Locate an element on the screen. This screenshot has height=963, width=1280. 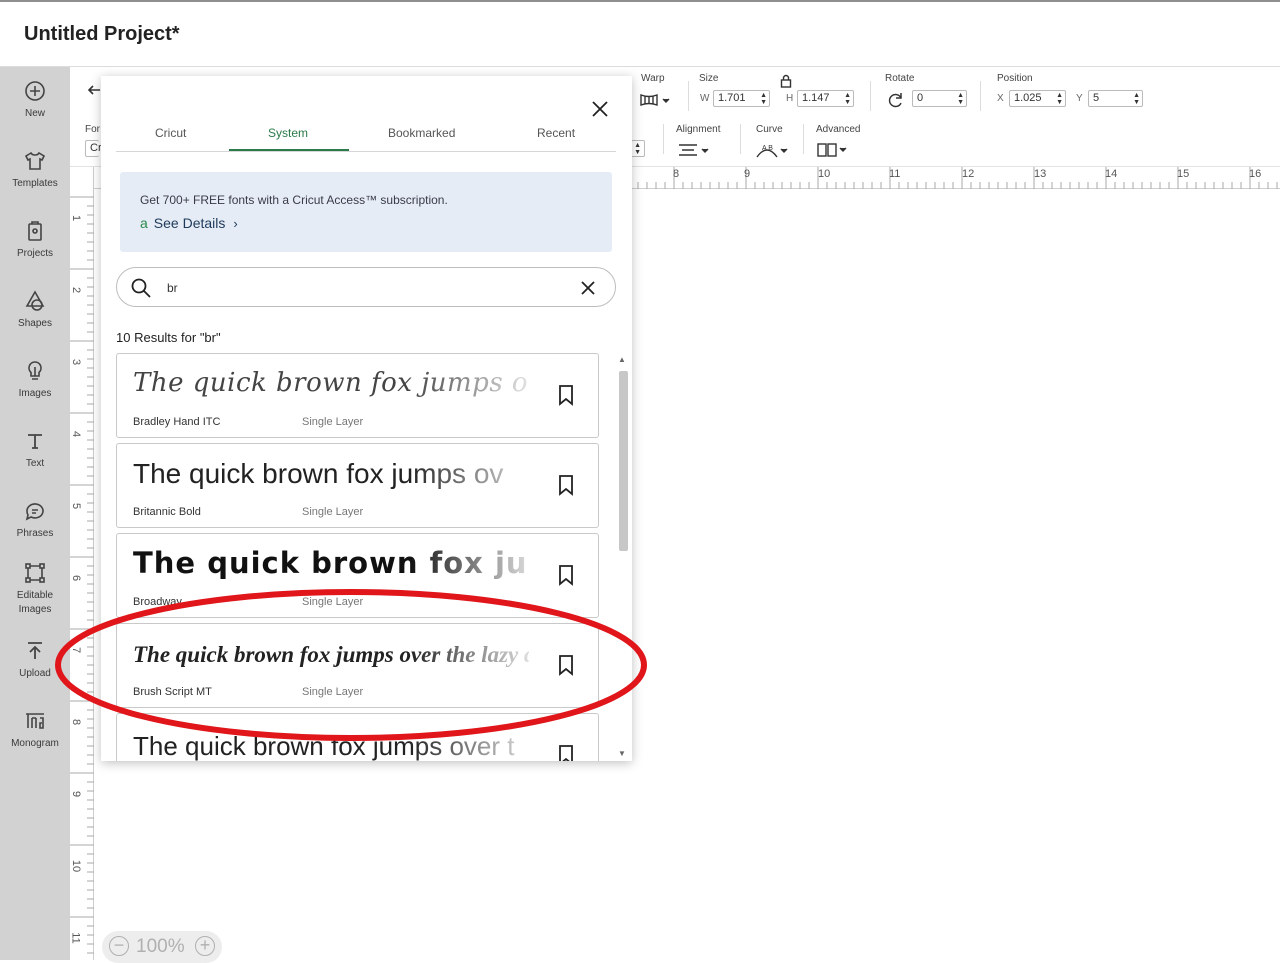
ruler-number: 6 is located at coordinates (76, 578).